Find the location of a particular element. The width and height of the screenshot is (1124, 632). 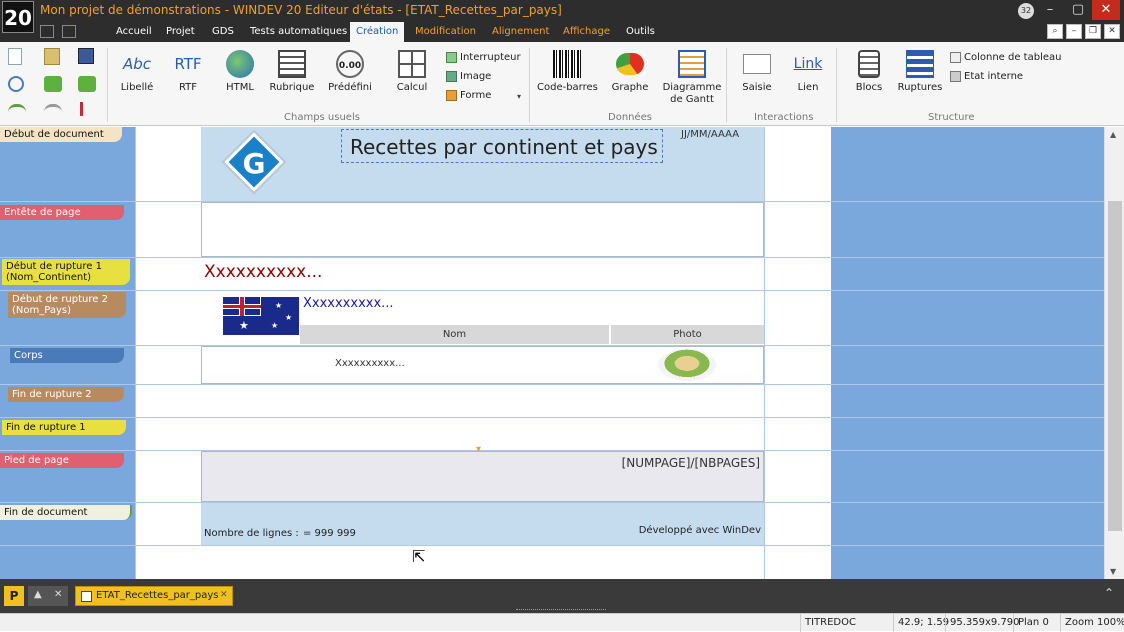

doc-restore-icon: ❐ is located at coordinates (1093, 31).